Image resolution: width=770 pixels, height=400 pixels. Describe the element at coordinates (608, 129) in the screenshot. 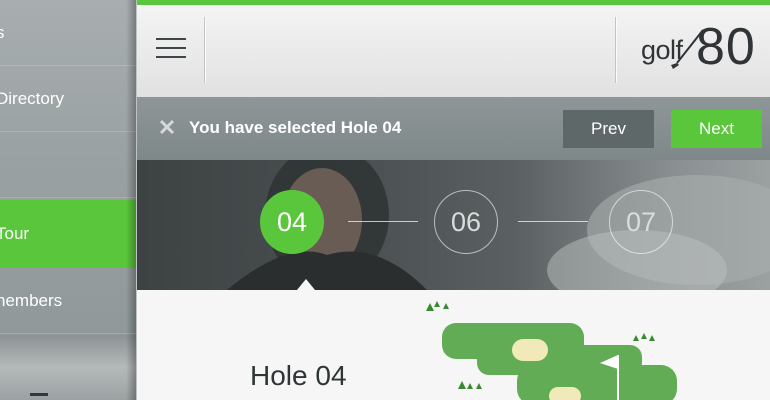

I see `prev-button: Prev` at that location.